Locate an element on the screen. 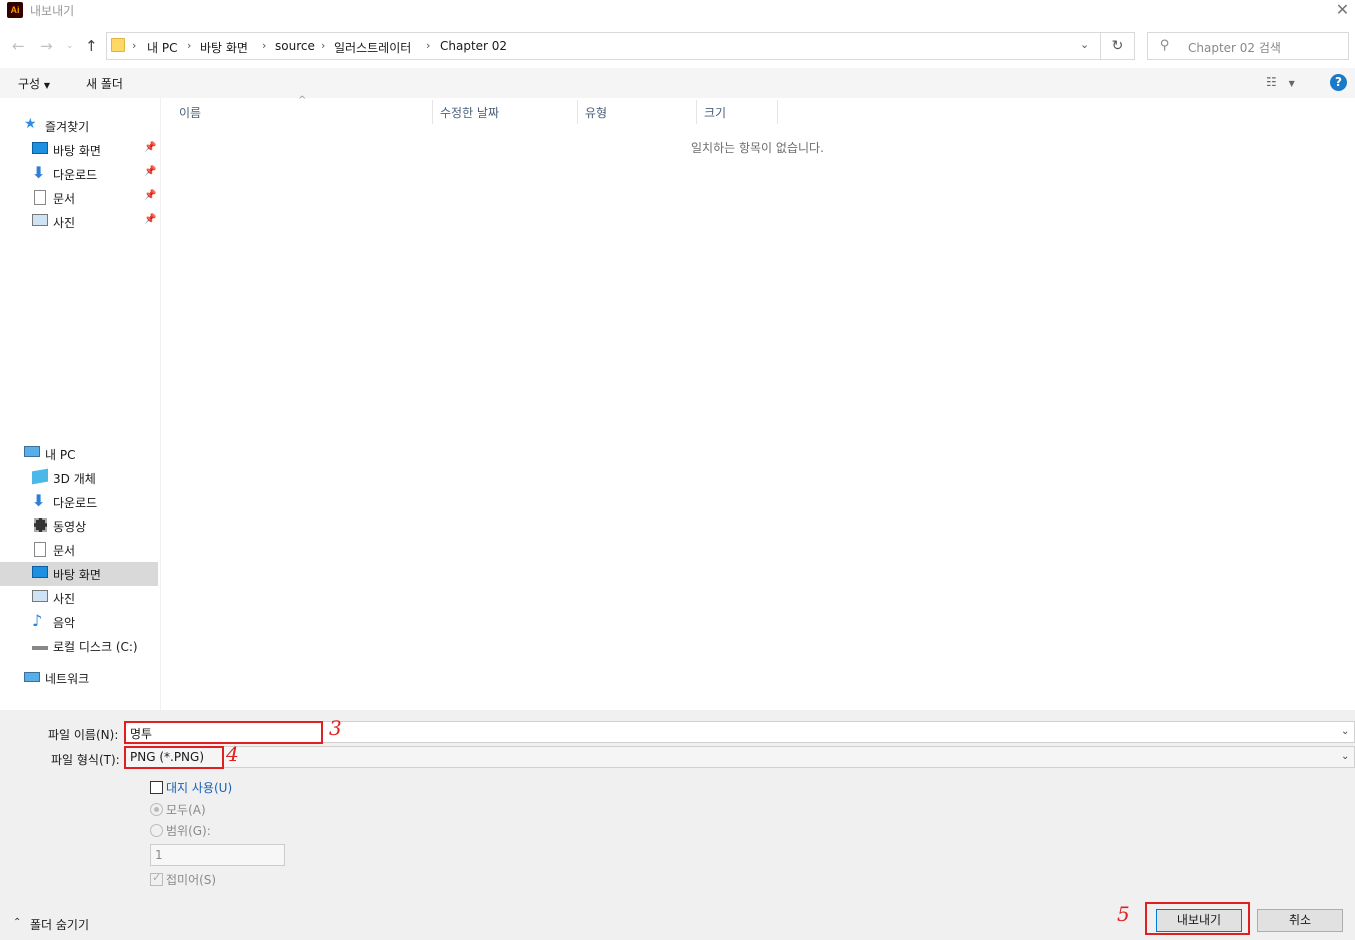 The width and height of the screenshot is (1355, 940). illustrator-app-icon: Ai is located at coordinates (15, 10).